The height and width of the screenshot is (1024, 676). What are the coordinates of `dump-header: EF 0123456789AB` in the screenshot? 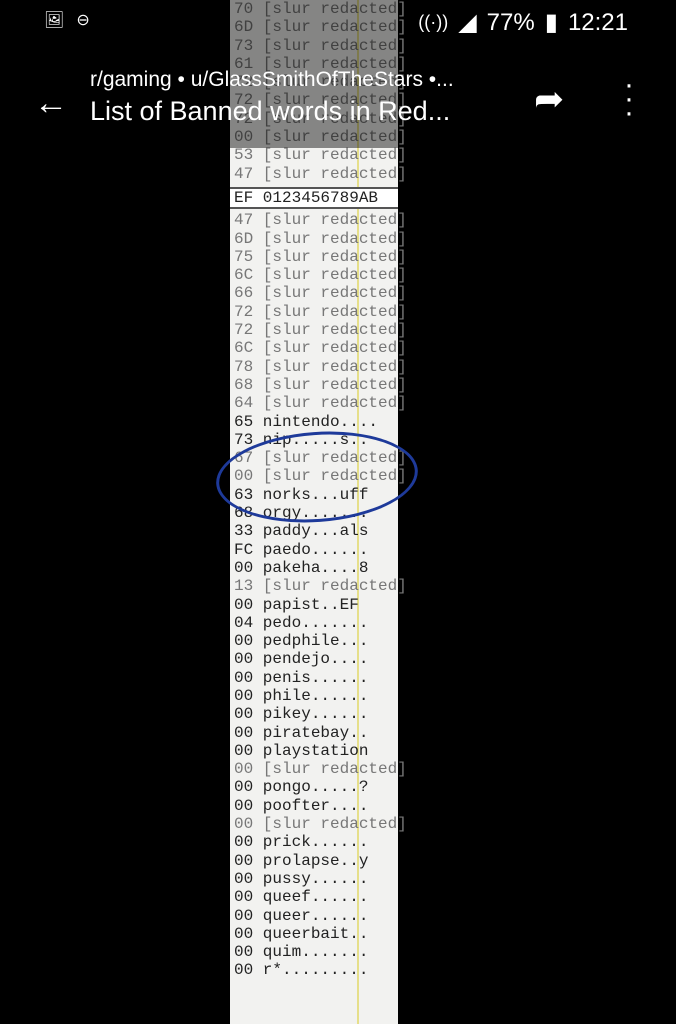 It's located at (314, 198).